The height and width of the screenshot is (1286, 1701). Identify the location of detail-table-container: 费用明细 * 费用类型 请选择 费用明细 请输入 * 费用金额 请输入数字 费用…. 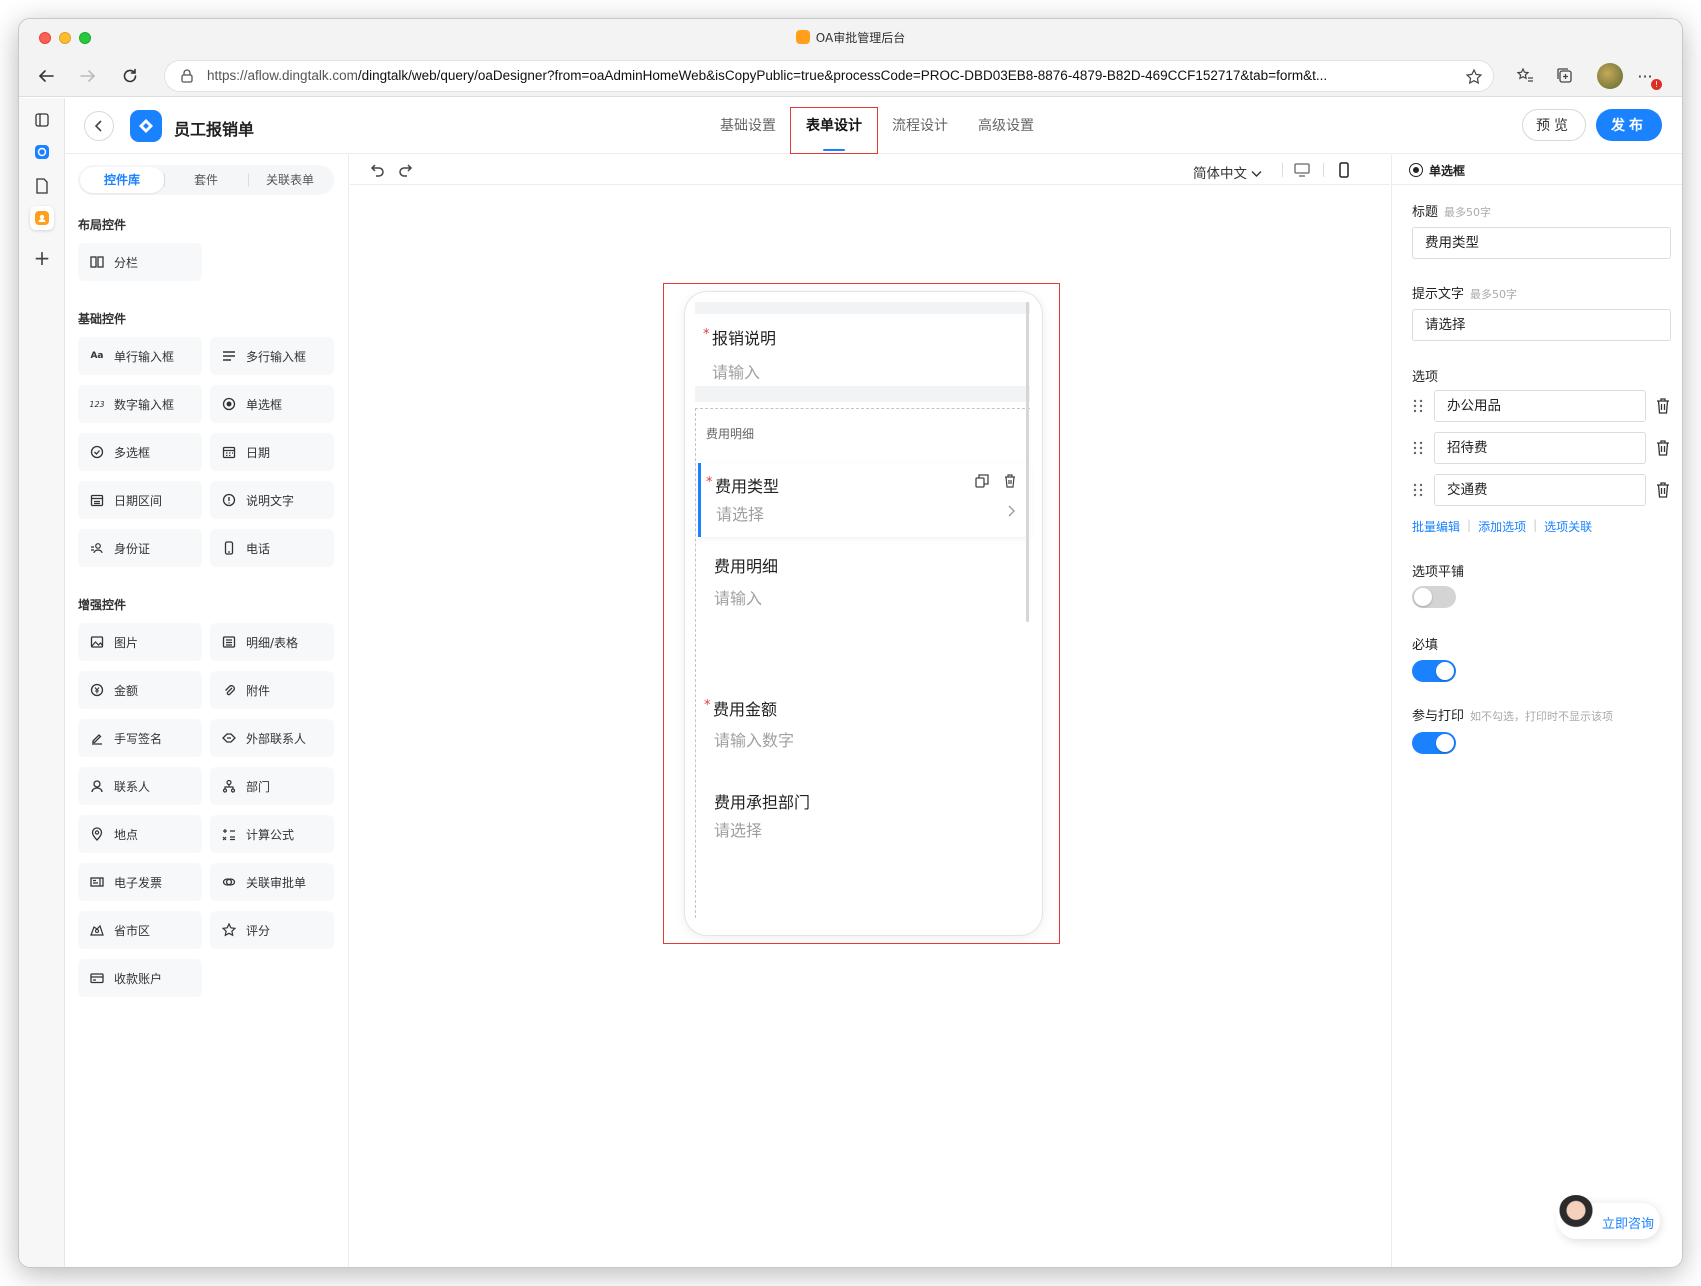
(862, 663).